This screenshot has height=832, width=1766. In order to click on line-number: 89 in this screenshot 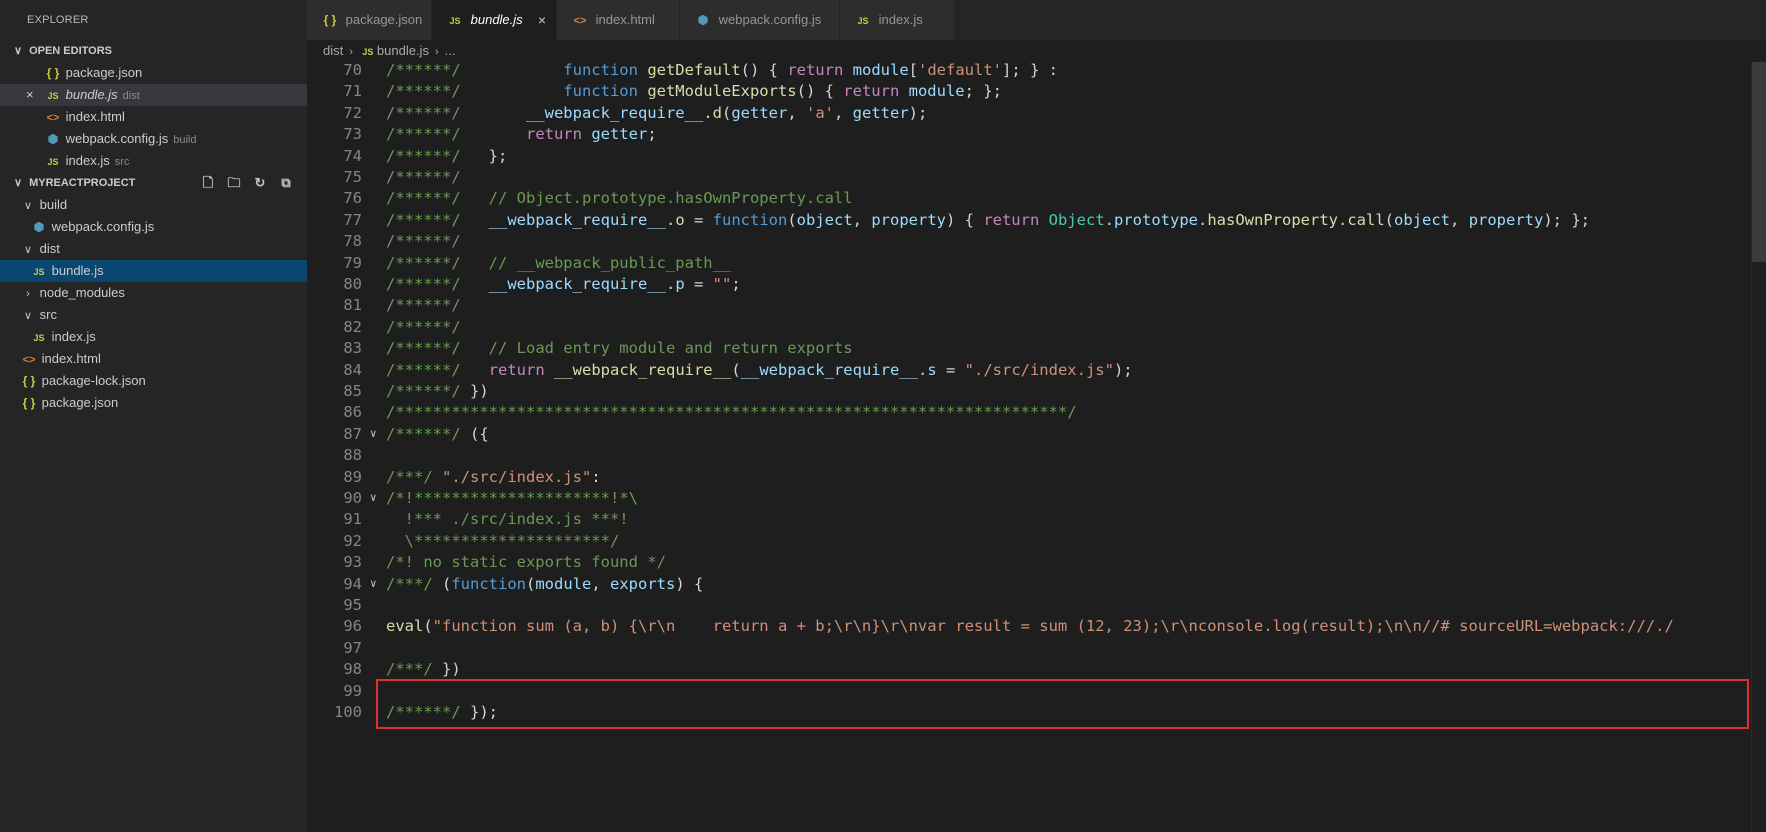, I will do `click(352, 476)`.